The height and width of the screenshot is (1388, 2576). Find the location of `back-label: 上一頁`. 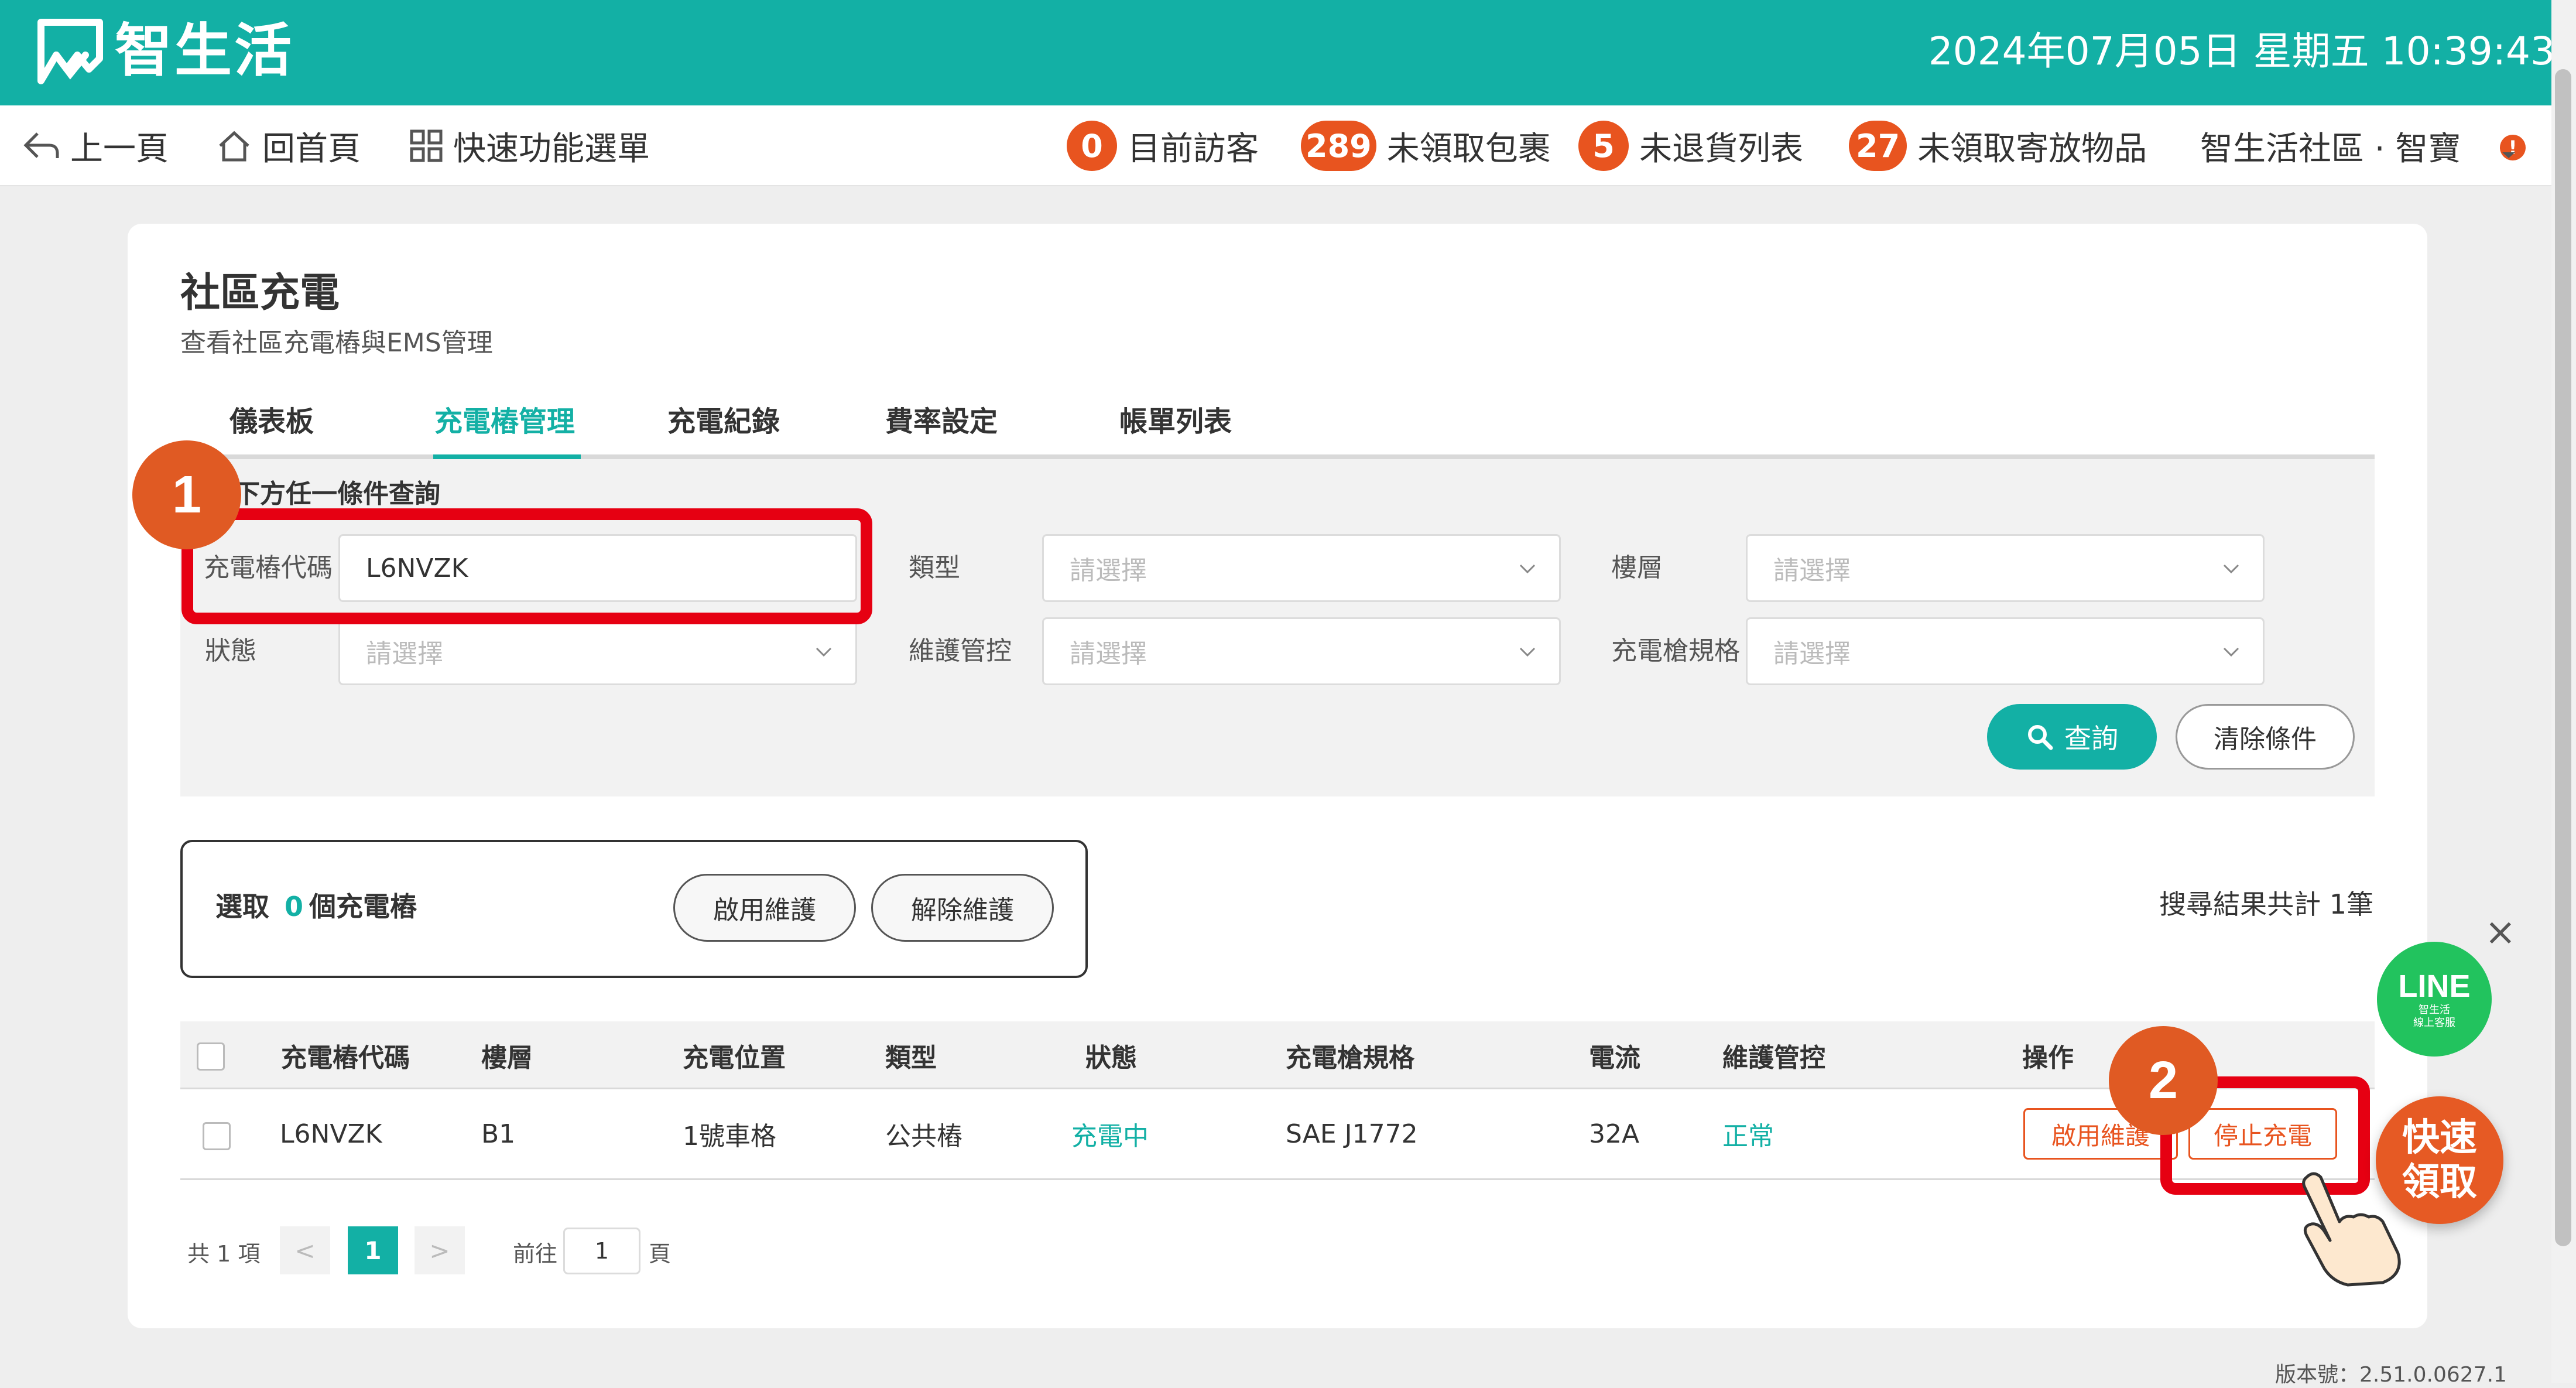

back-label: 上一頁 is located at coordinates (119, 148).